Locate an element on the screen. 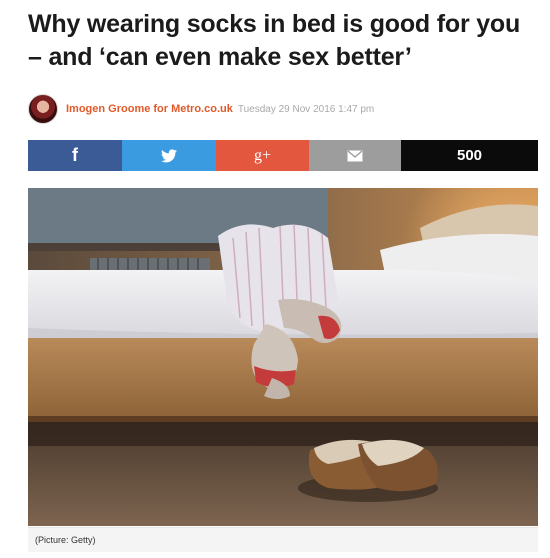 Image resolution: width=550 pixels, height=558 pixels. twitter-icon is located at coordinates (169, 155).